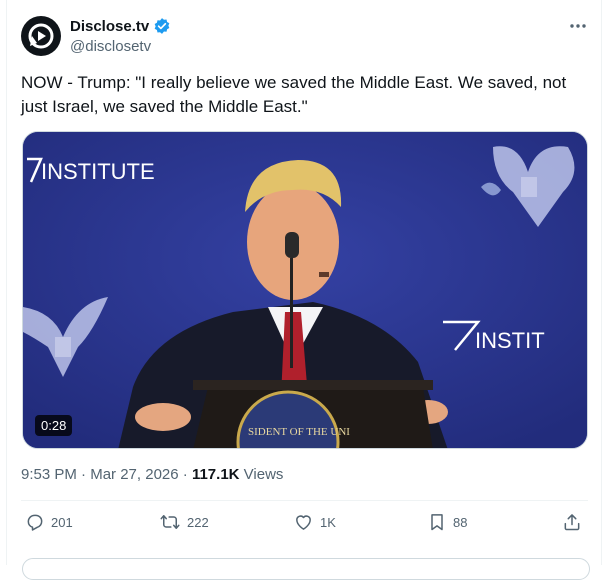  What do you see at coordinates (263, 474) in the screenshot?
I see `views-label: Views` at bounding box center [263, 474].